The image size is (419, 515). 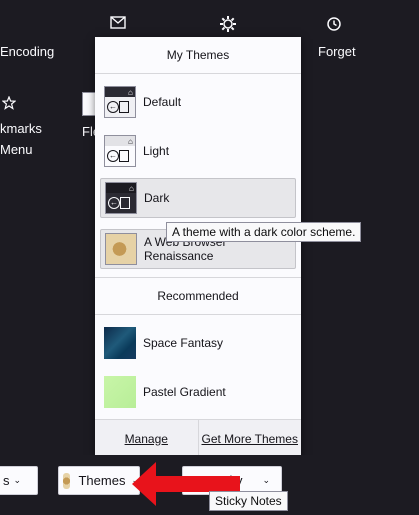 I want to click on theme-space-fantasy: Space Fantasy, so click(x=198, y=343).